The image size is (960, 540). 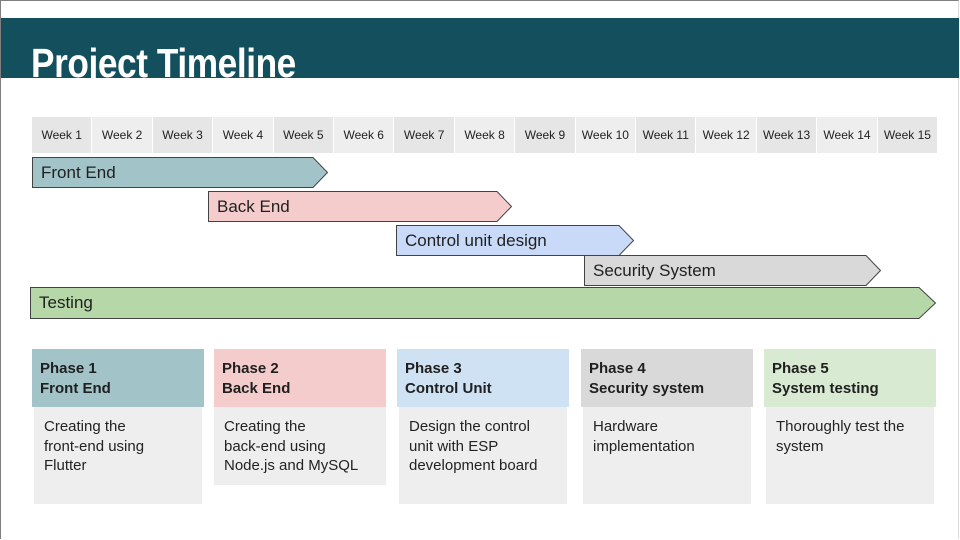 I want to click on phase-3-number: Phase 3, so click(x=433, y=368).